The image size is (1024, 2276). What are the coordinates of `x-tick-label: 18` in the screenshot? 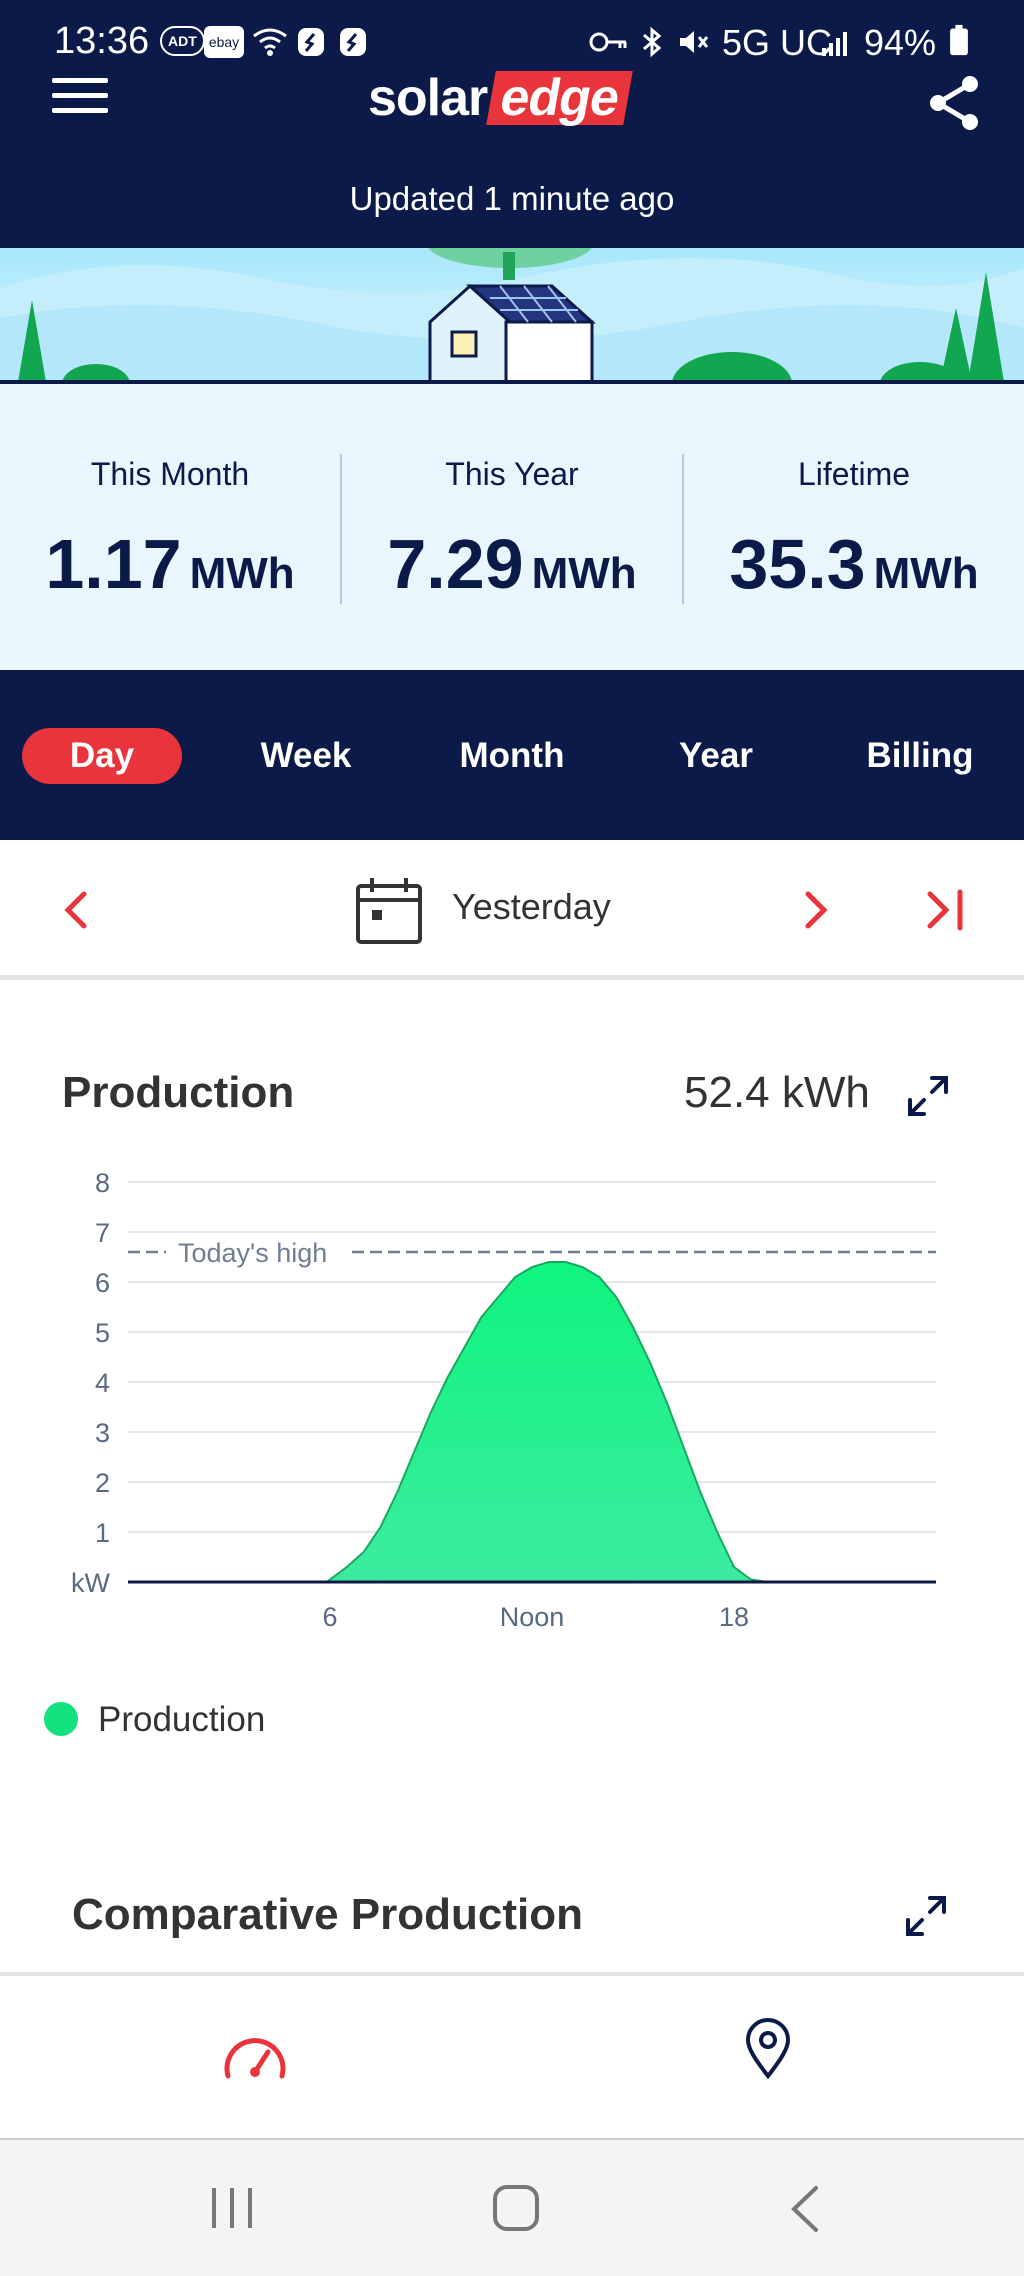 It's located at (734, 1617).